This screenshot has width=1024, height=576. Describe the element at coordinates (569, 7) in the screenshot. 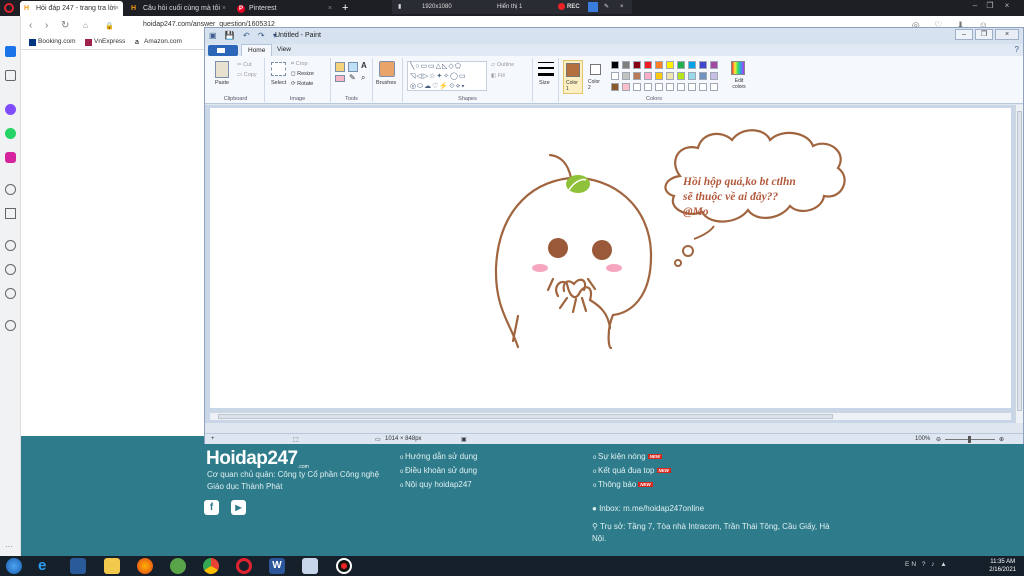

I see `rec-button: REC` at that location.